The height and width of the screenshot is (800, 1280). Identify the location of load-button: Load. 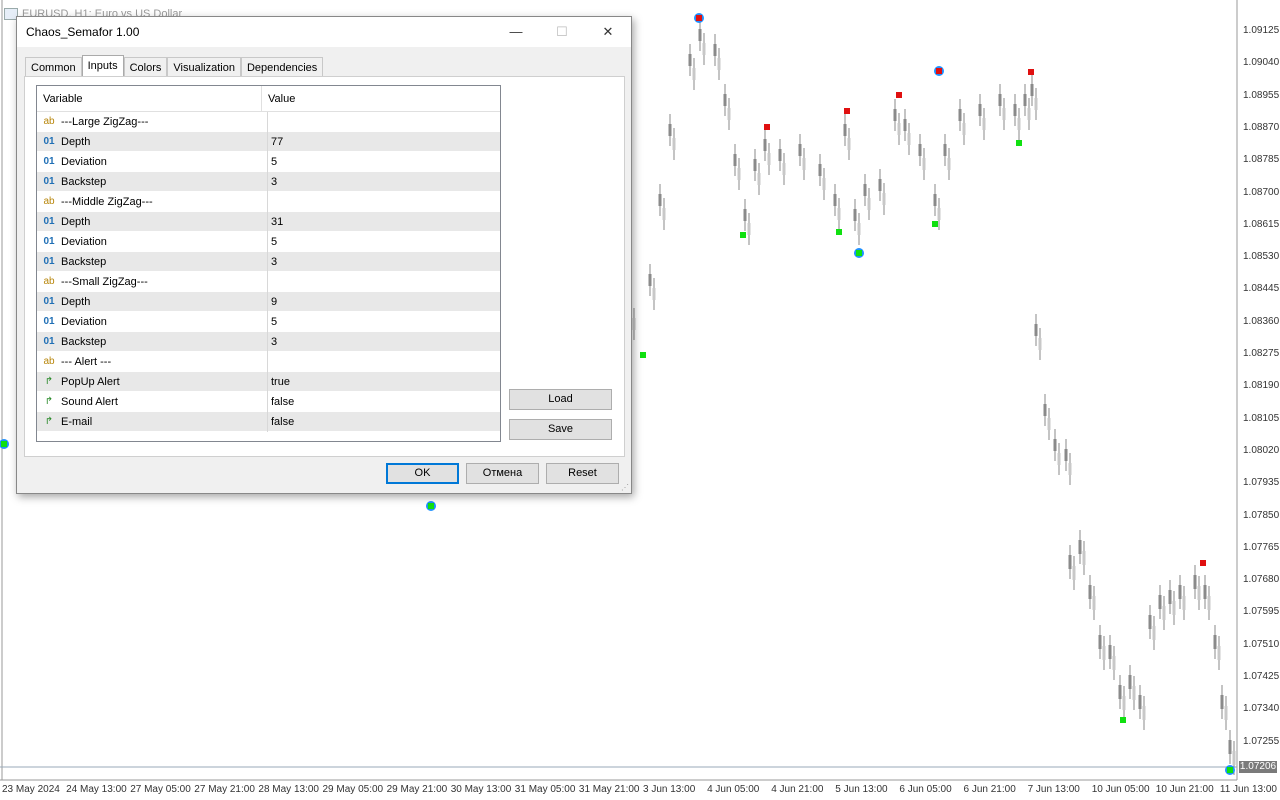
(560, 399).